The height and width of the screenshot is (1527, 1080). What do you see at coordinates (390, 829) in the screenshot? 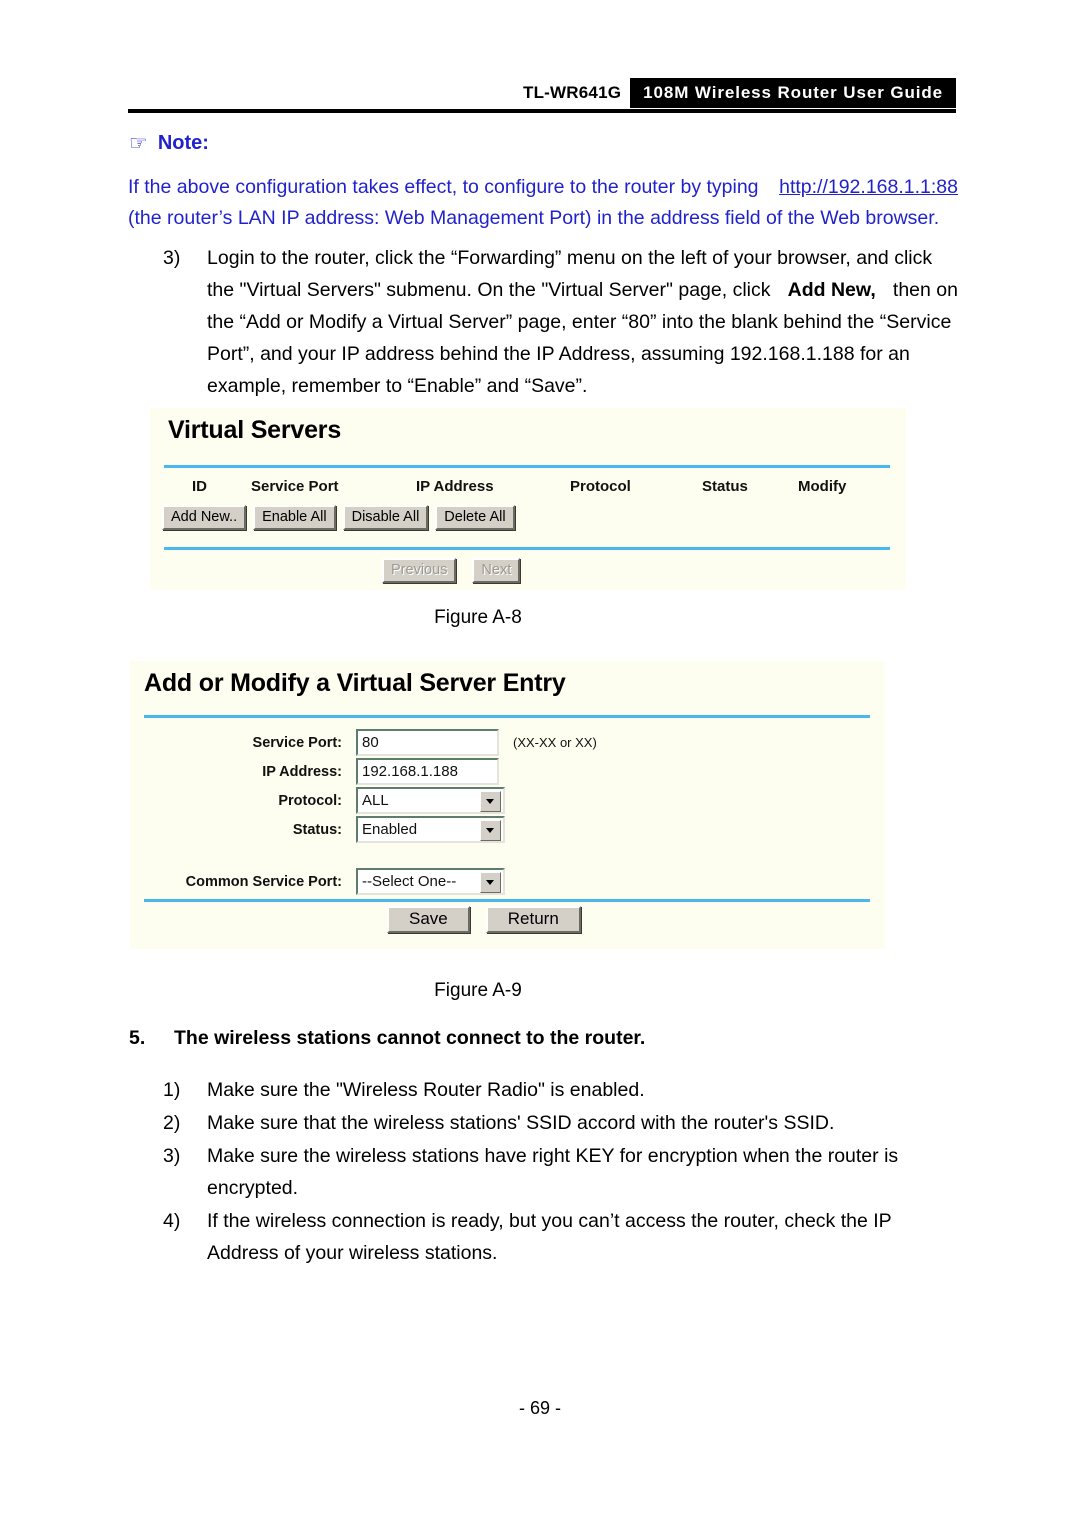
I see `status-select-value: Enabled` at bounding box center [390, 829].